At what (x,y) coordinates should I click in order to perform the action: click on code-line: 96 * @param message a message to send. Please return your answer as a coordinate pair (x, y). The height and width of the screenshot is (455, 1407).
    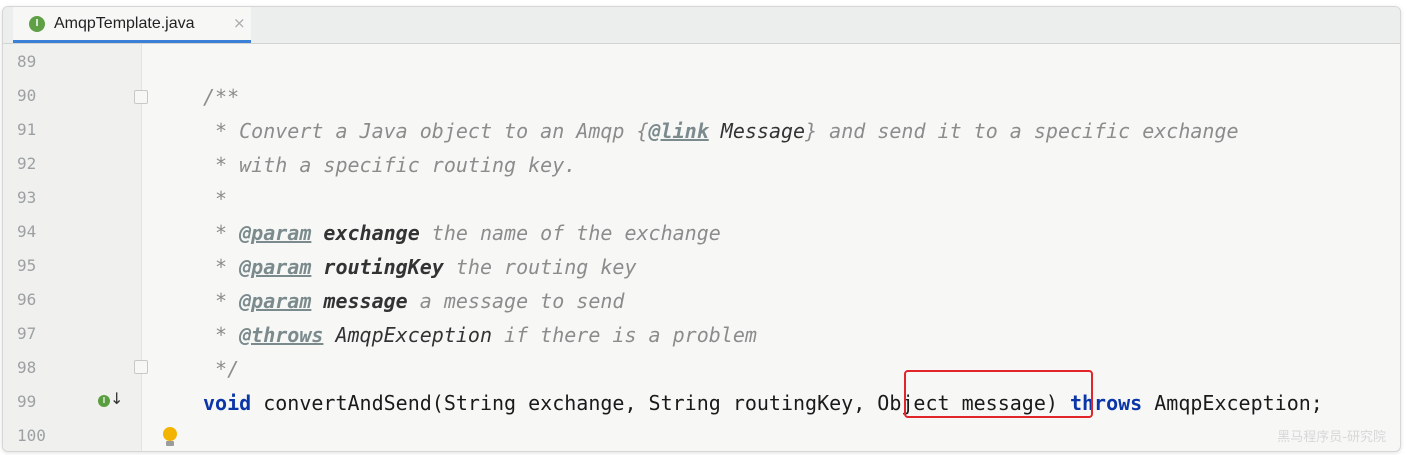
    Looking at the image, I should click on (700, 300).